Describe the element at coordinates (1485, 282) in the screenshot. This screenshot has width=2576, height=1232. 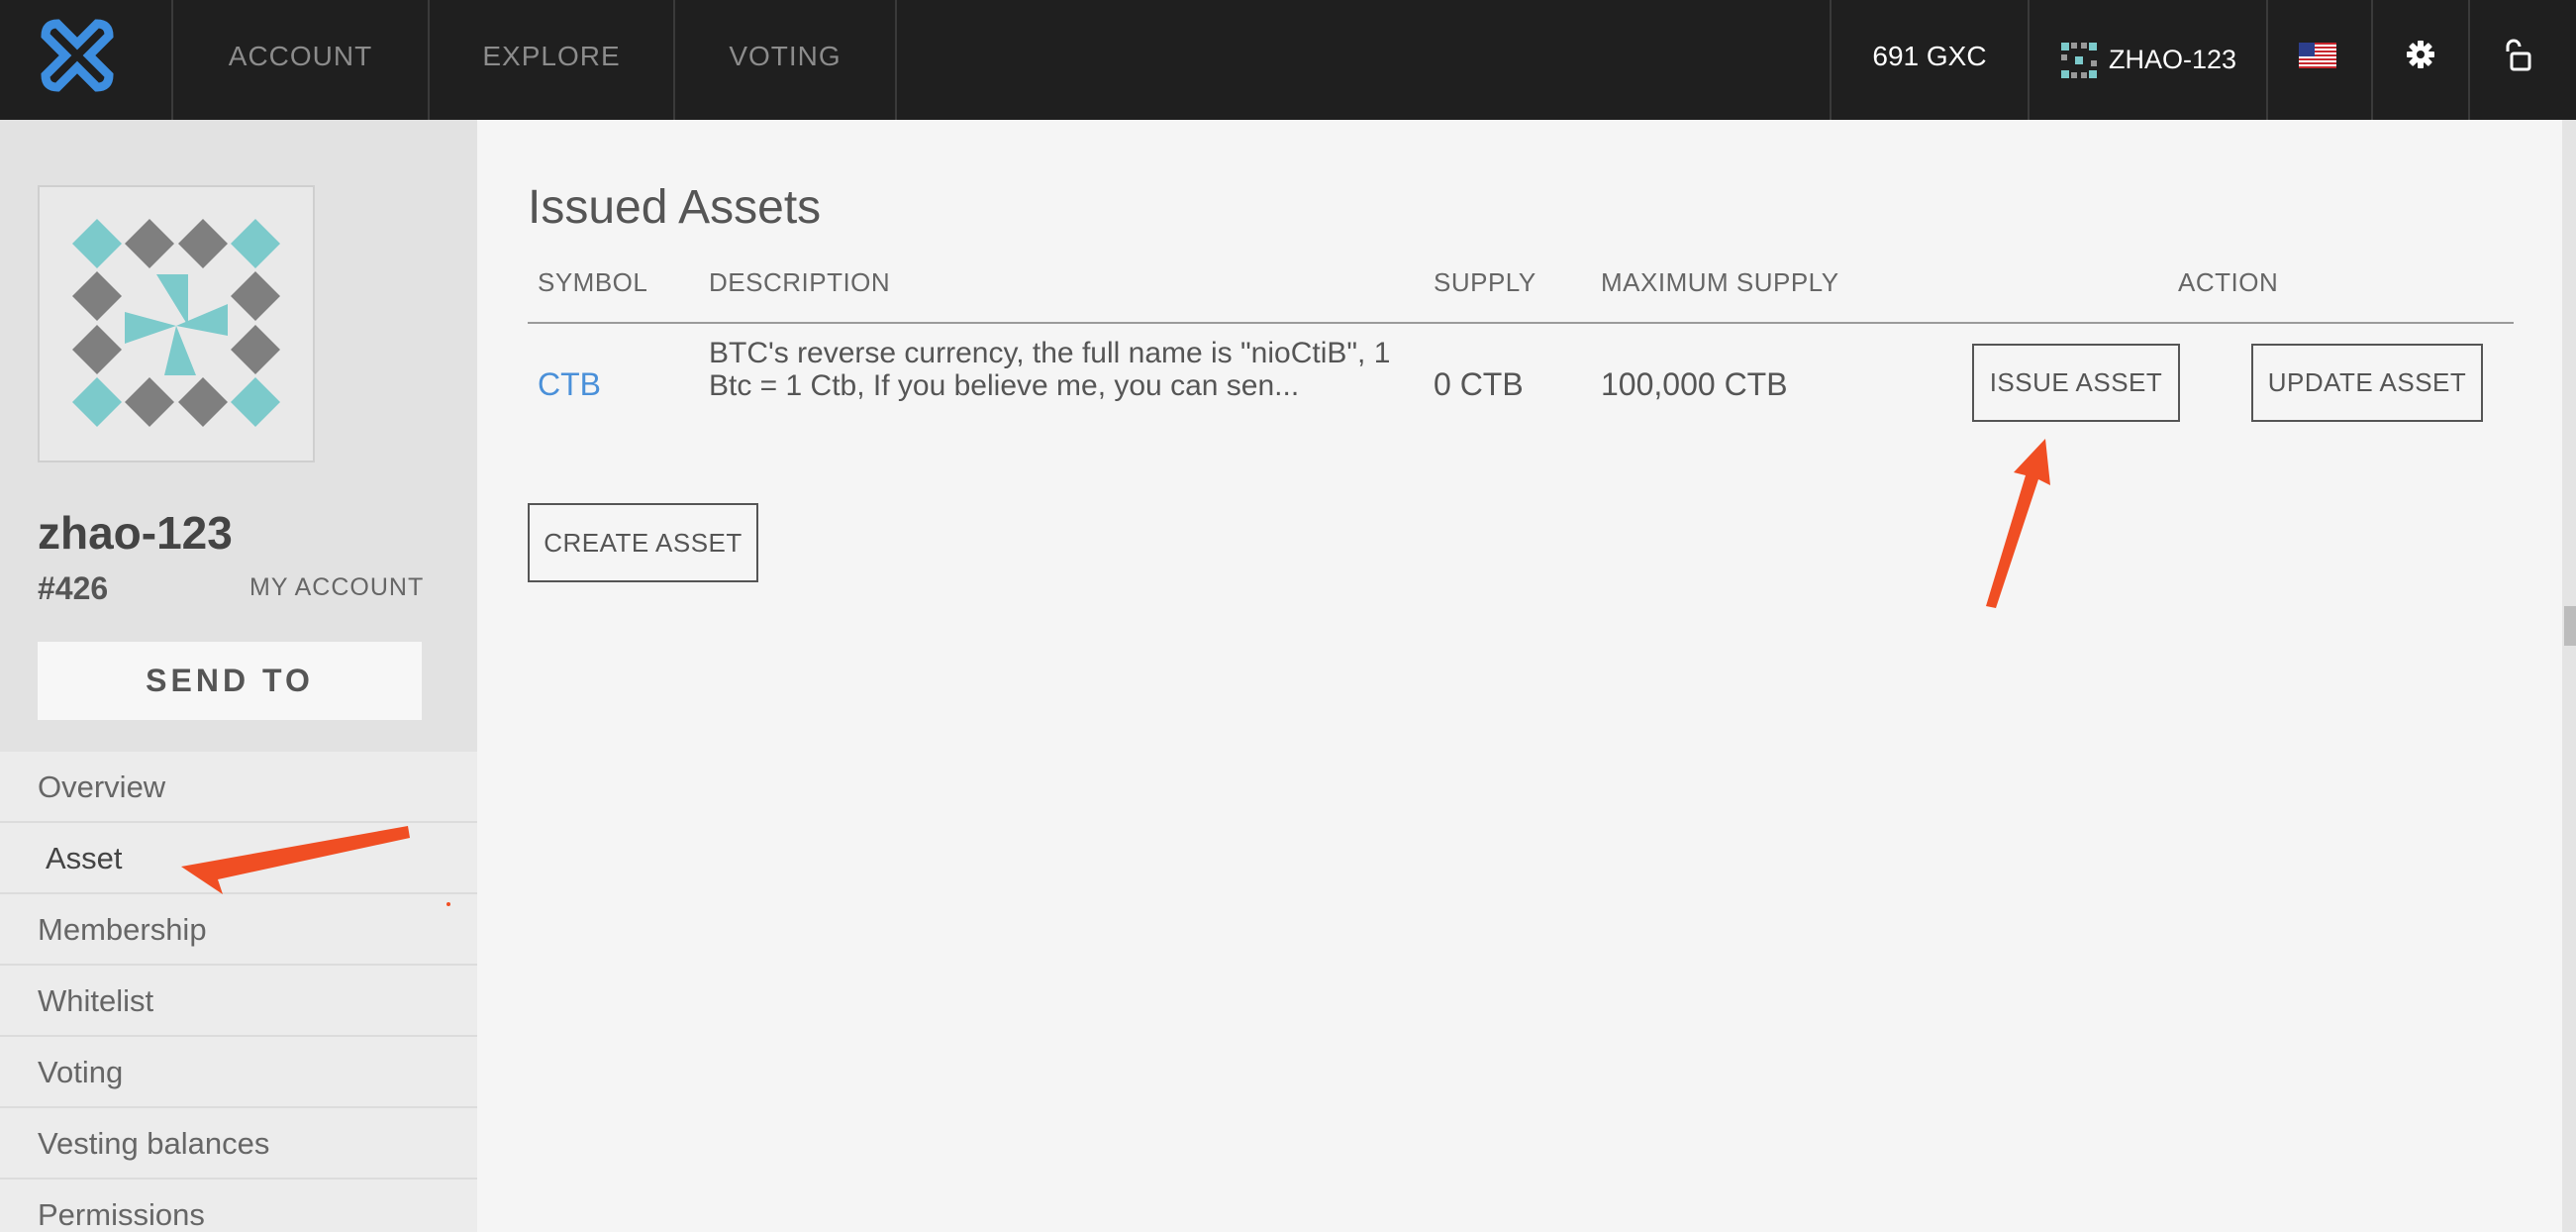
I see `column-header-supply: SUPPLY` at that location.